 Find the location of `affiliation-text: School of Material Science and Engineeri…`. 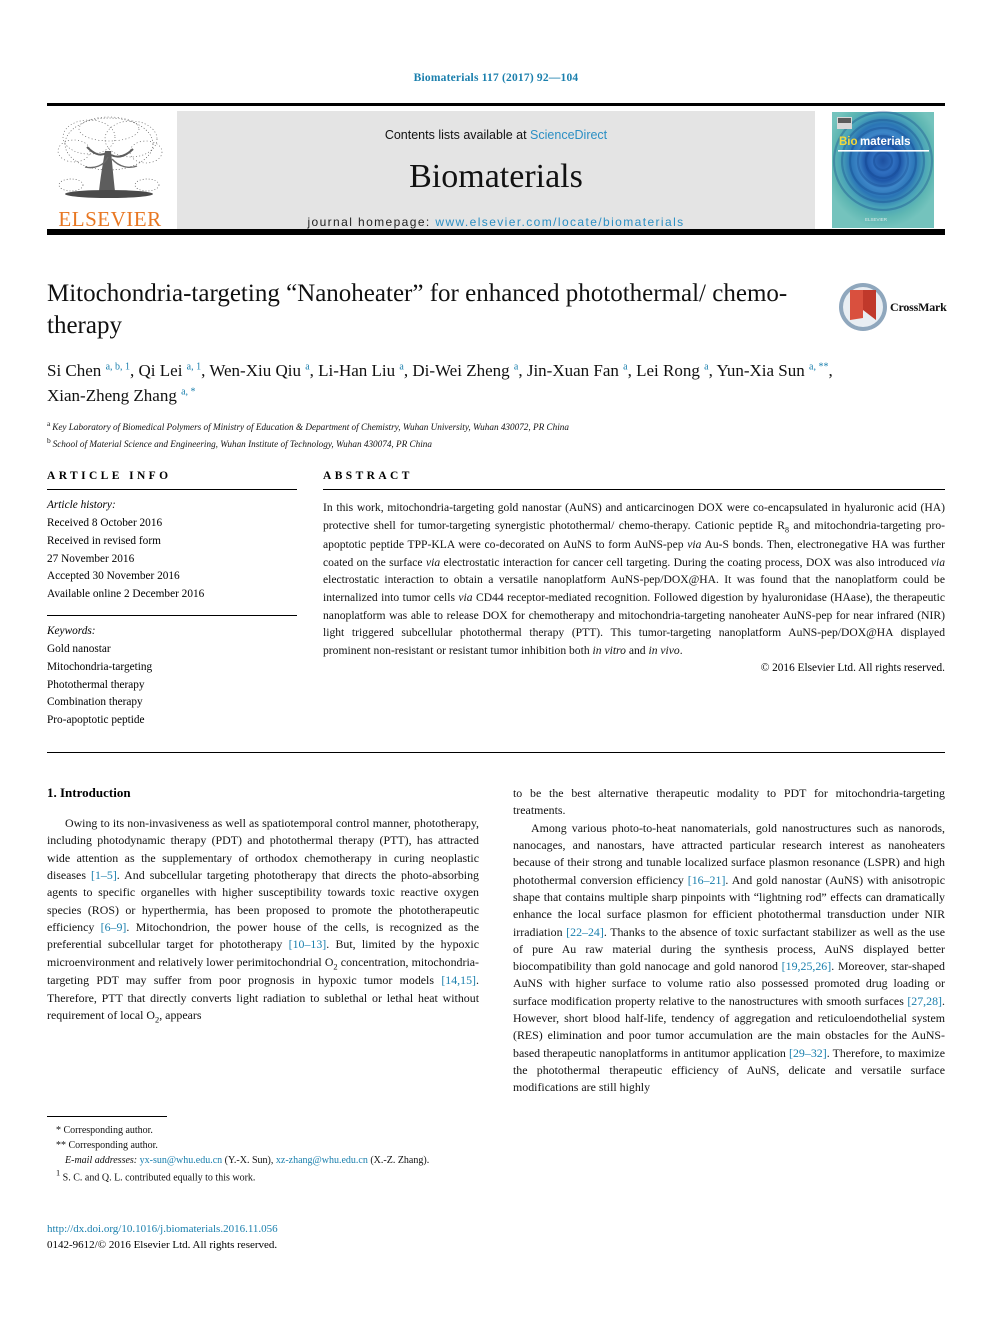

affiliation-text: School of Material Science and Engineeri… is located at coordinates (242, 443).